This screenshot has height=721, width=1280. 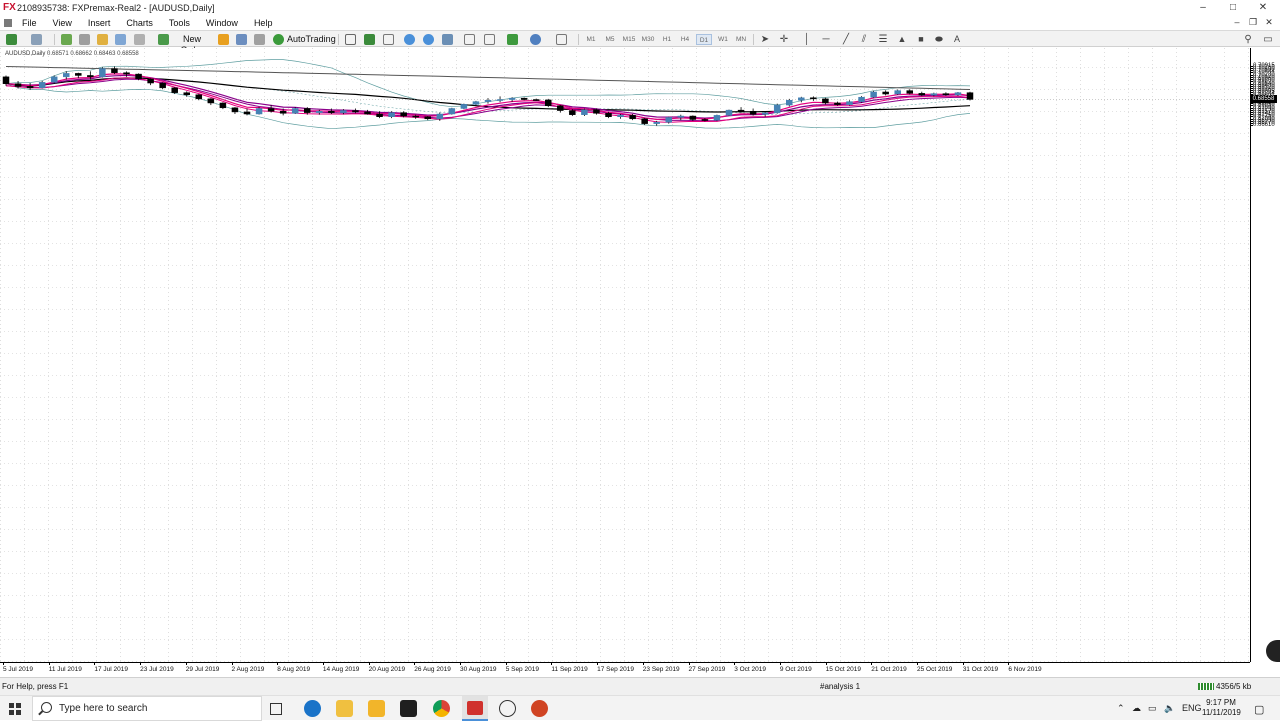 I want to click on data-window-icon, so click(x=84, y=39).